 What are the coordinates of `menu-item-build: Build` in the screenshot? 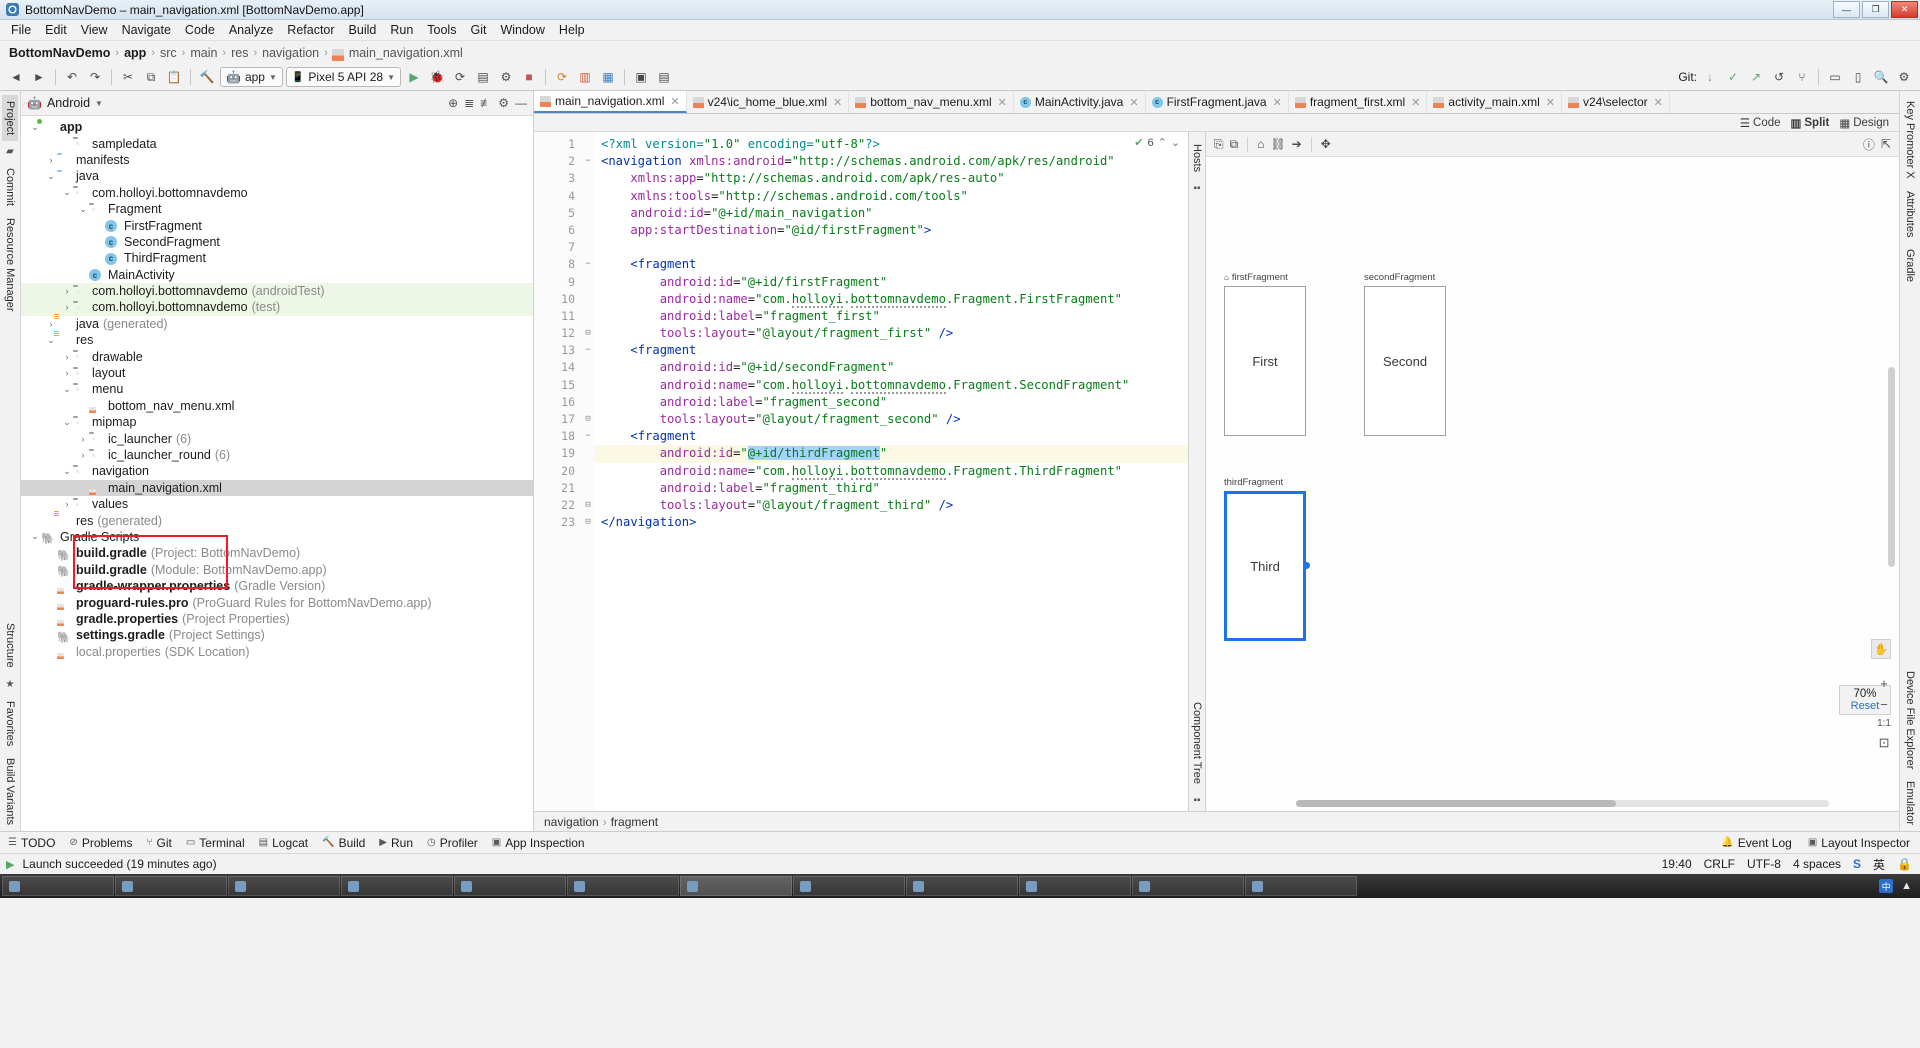 It's located at (363, 30).